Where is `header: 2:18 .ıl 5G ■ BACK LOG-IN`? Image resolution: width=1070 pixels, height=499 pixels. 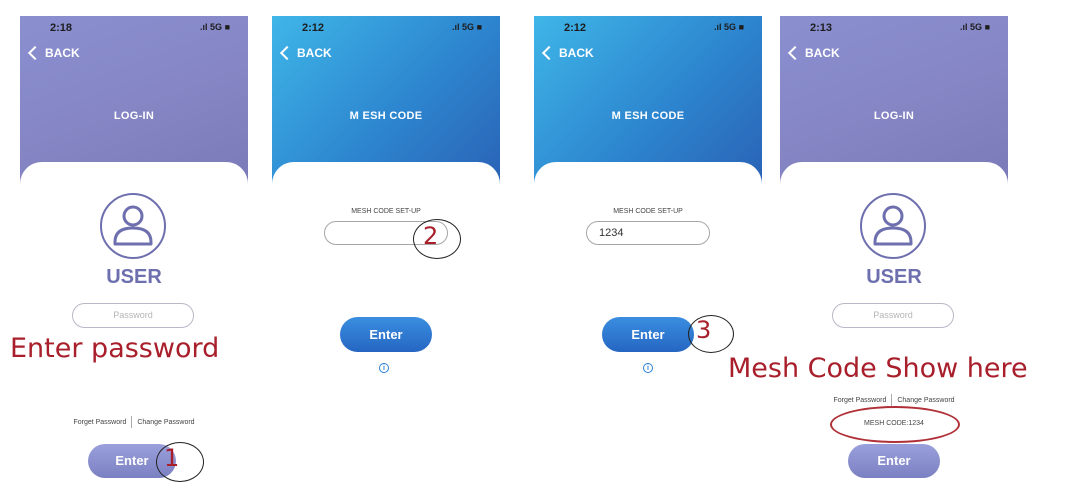 header: 2:18 .ıl 5G ■ BACK LOG-IN is located at coordinates (134, 101).